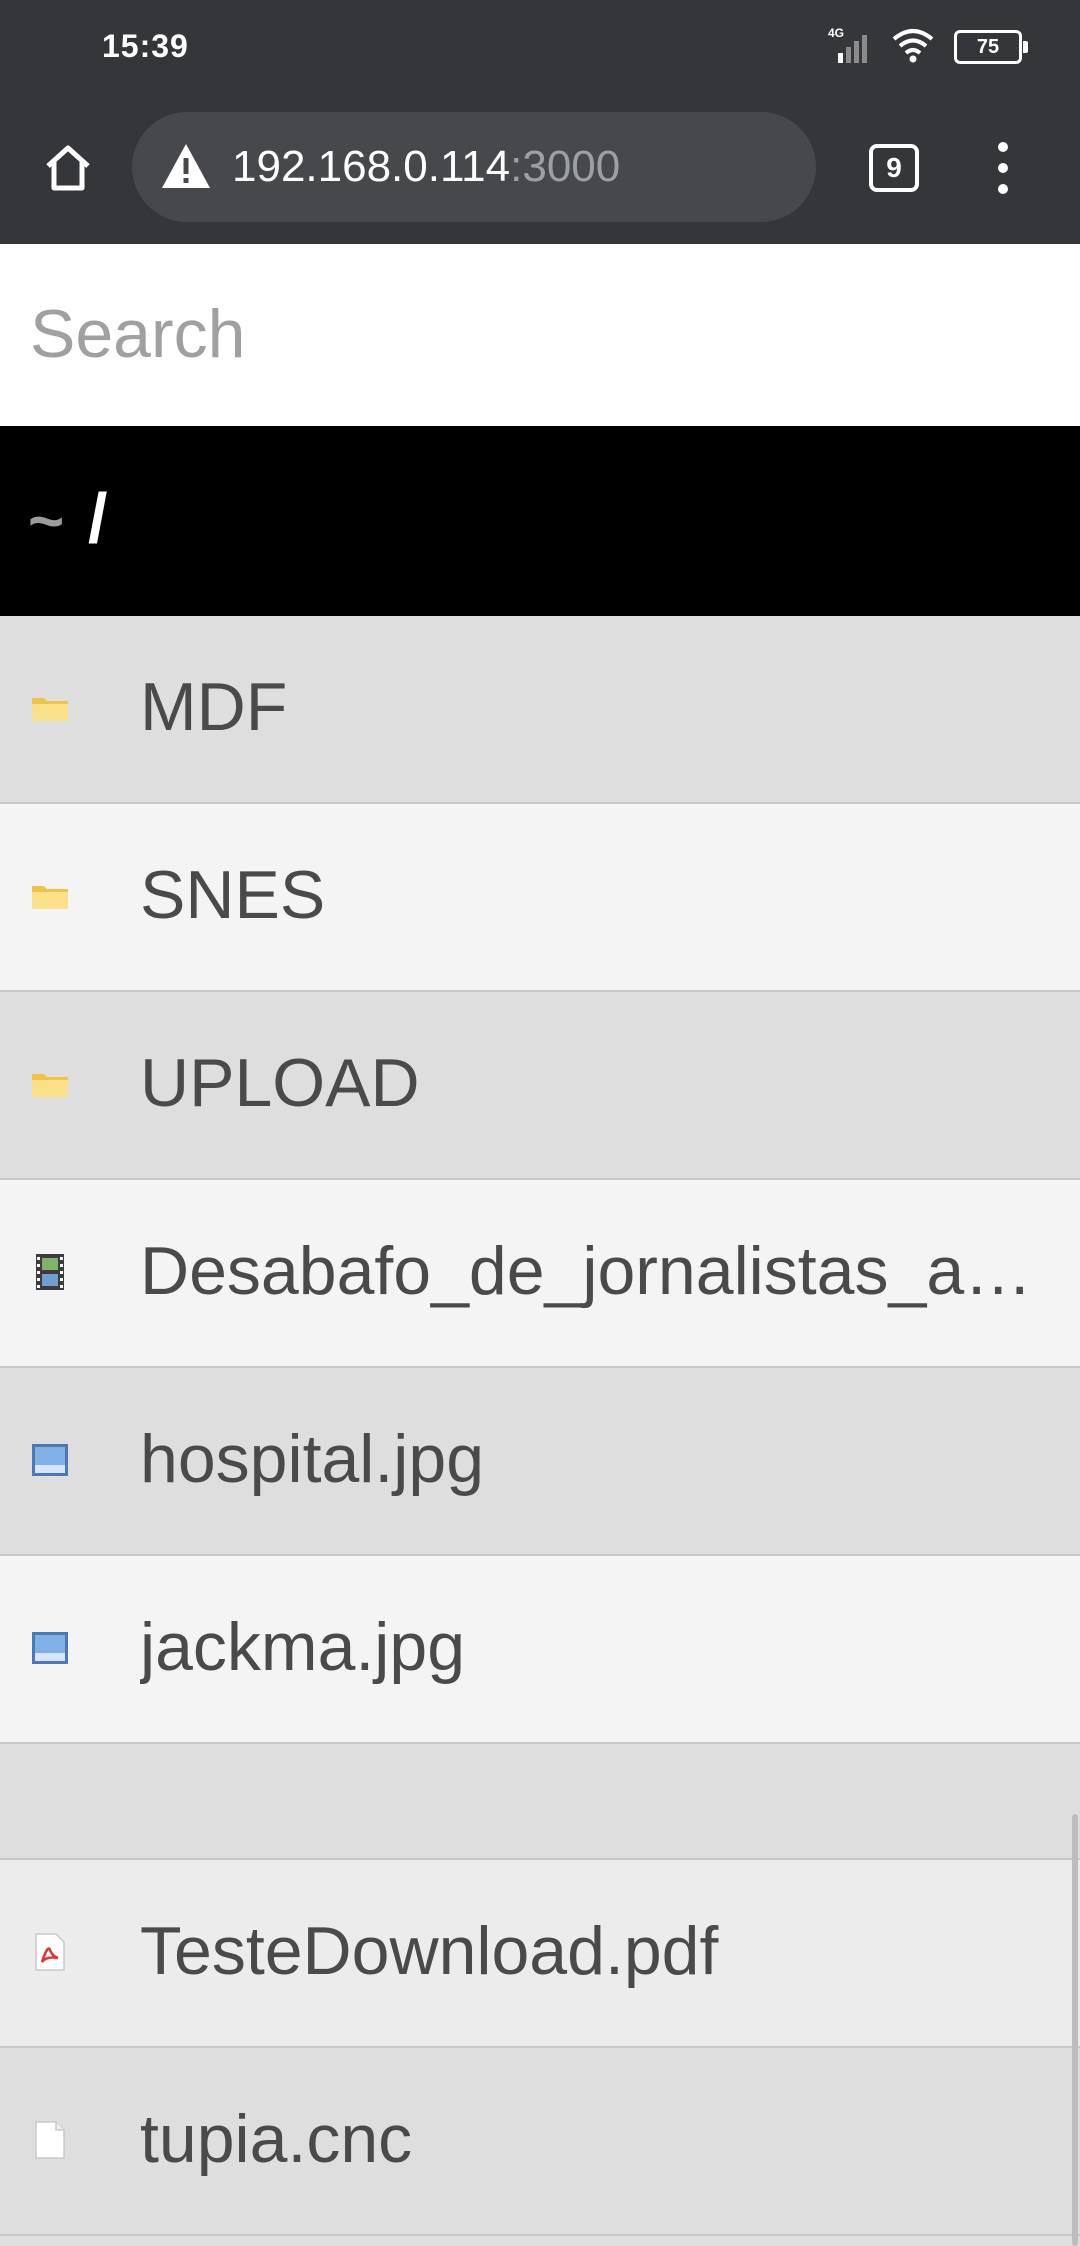 The height and width of the screenshot is (2246, 1080). I want to click on home-button, so click(68, 168).